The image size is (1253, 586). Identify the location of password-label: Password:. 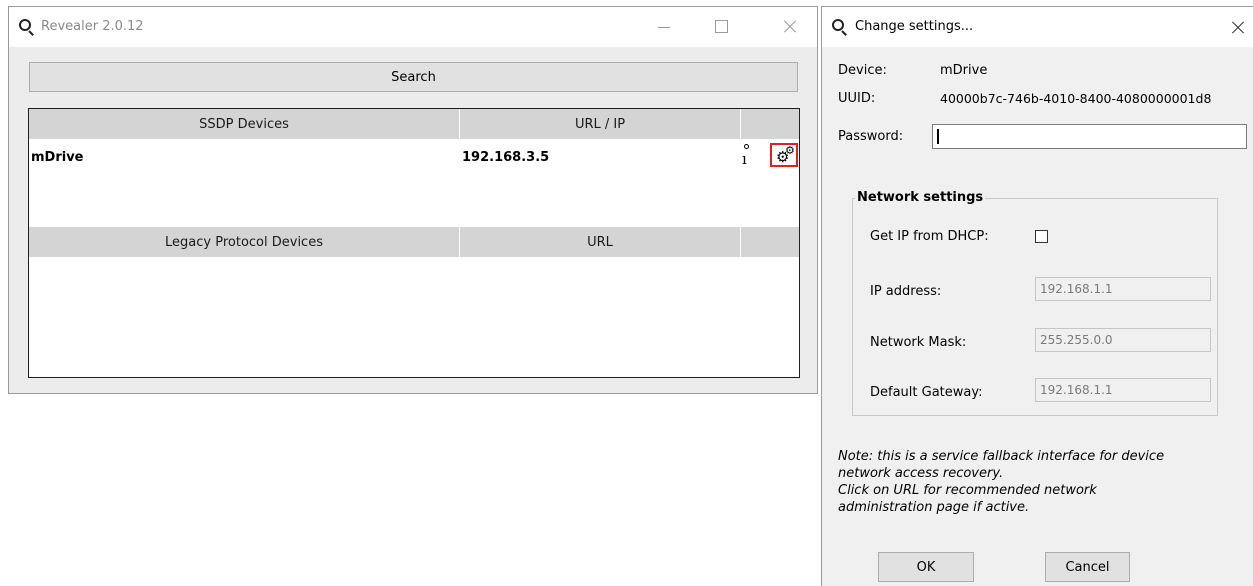
(871, 136).